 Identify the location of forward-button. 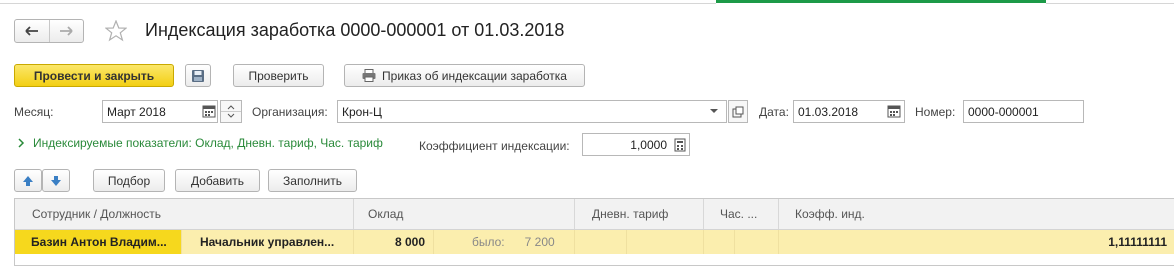
(66, 31).